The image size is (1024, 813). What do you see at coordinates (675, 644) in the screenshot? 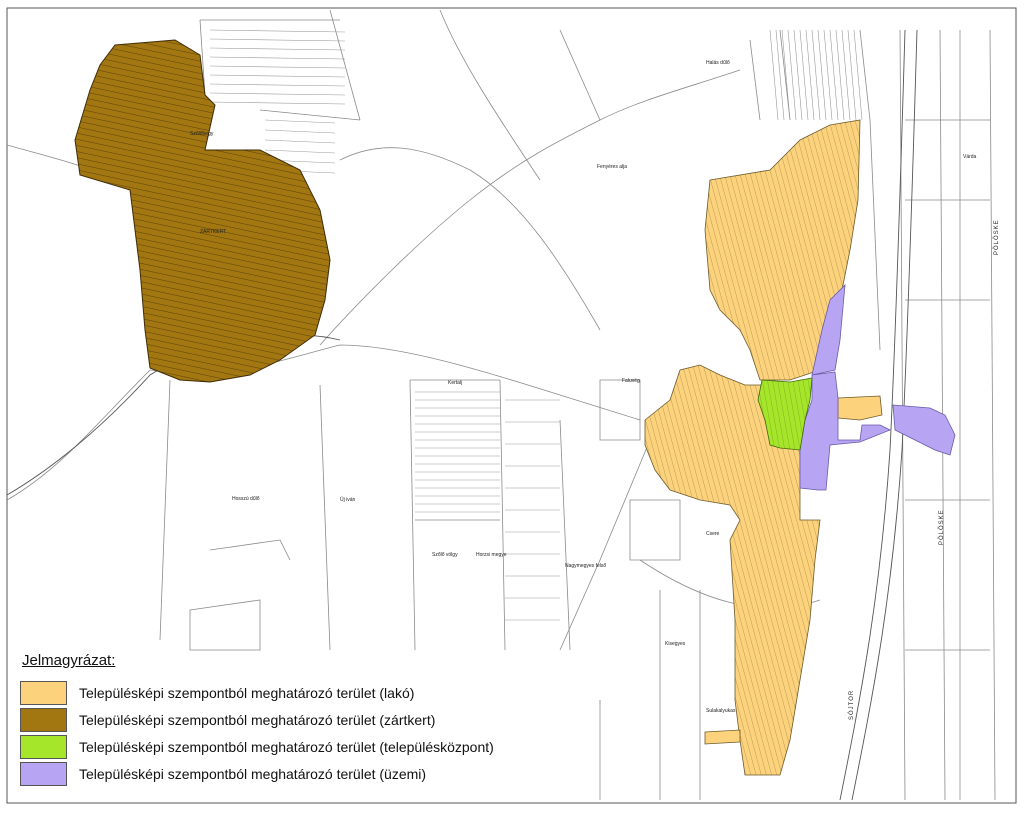
I see `label-kisegyes: Kisegyes` at bounding box center [675, 644].